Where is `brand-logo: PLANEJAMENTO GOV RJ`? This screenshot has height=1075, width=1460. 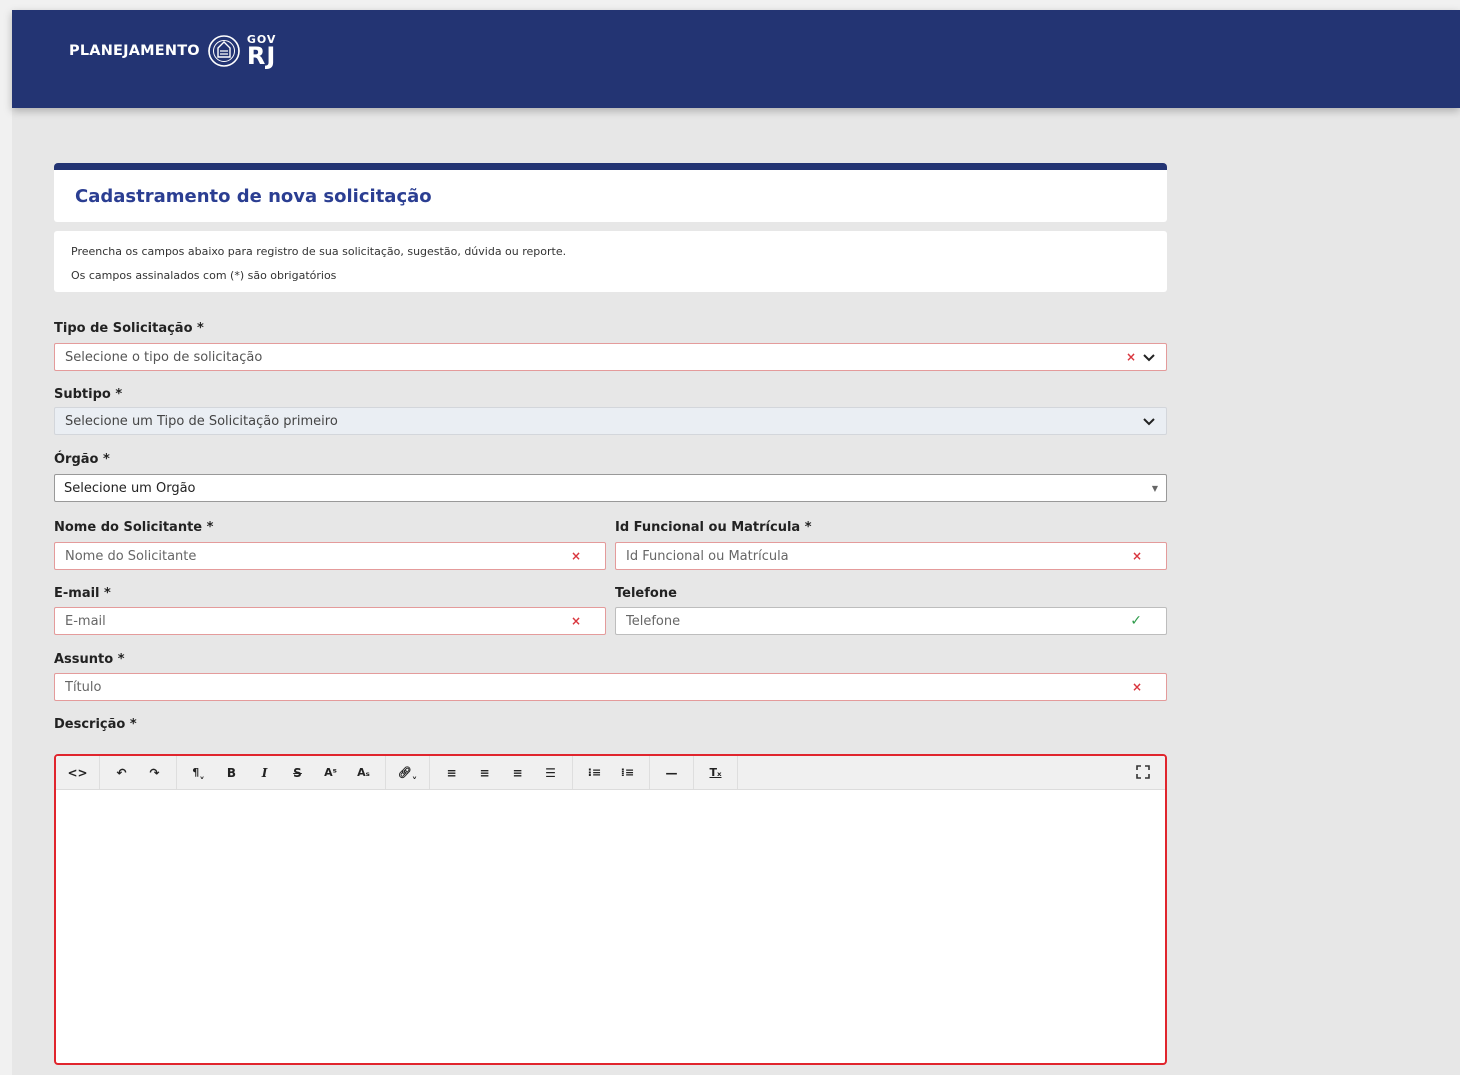 brand-logo: PLANEJAMENTO GOV RJ is located at coordinates (172, 51).